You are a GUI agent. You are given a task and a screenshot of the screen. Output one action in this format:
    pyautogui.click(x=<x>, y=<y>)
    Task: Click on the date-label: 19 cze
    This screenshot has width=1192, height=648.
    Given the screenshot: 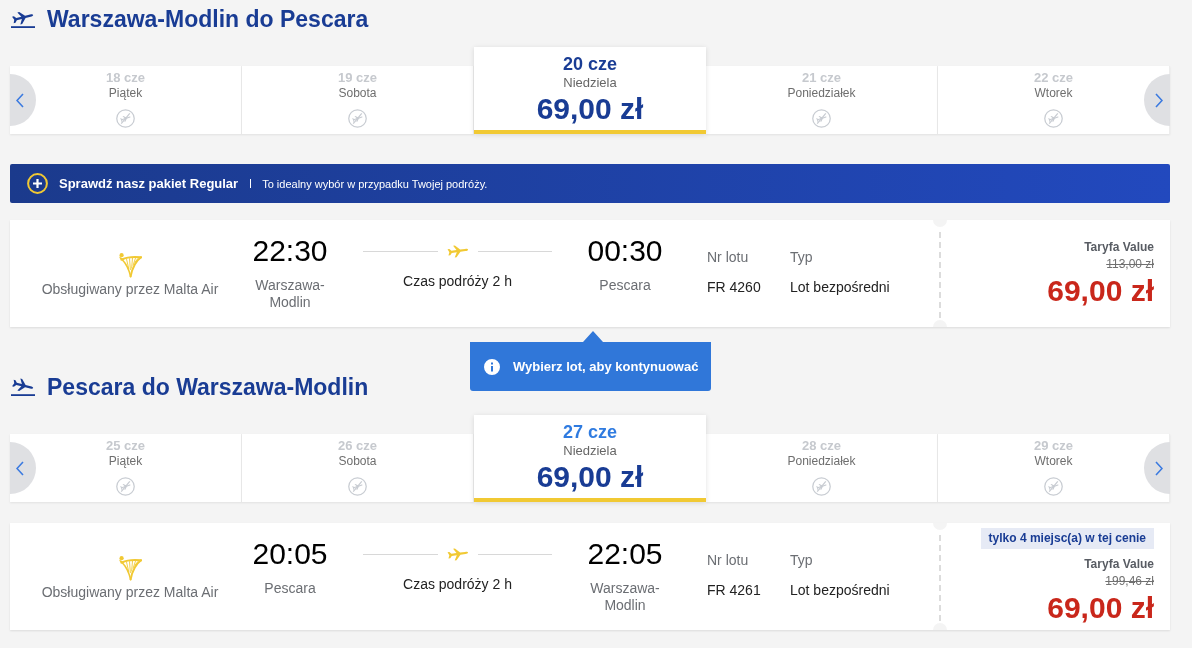 What is the action you would take?
    pyautogui.click(x=357, y=78)
    